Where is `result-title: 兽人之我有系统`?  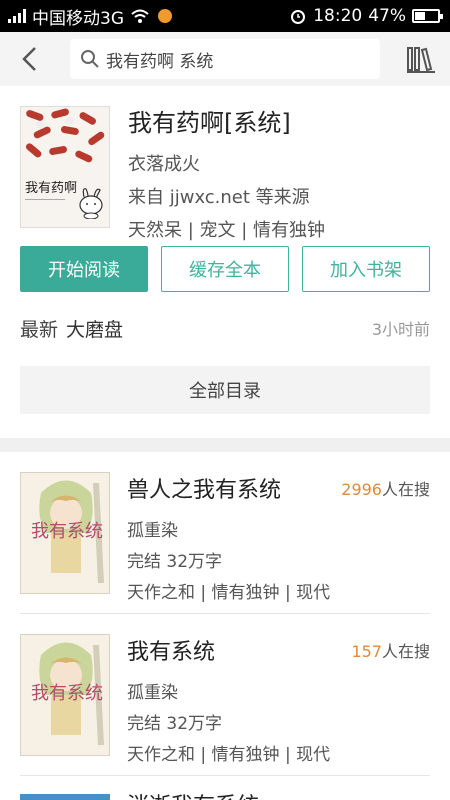 result-title: 兽人之我有系统 is located at coordinates (204, 490).